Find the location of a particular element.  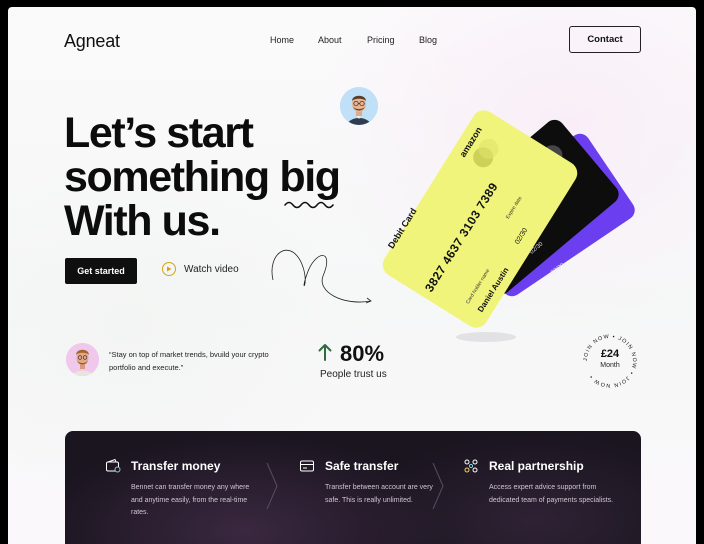

svg-text:JOIN NOW • JOIN NOW • JOIN NOW: JOIN NOW • JOIN NOW • JOIN NOW • is located at coordinates (610, 361).